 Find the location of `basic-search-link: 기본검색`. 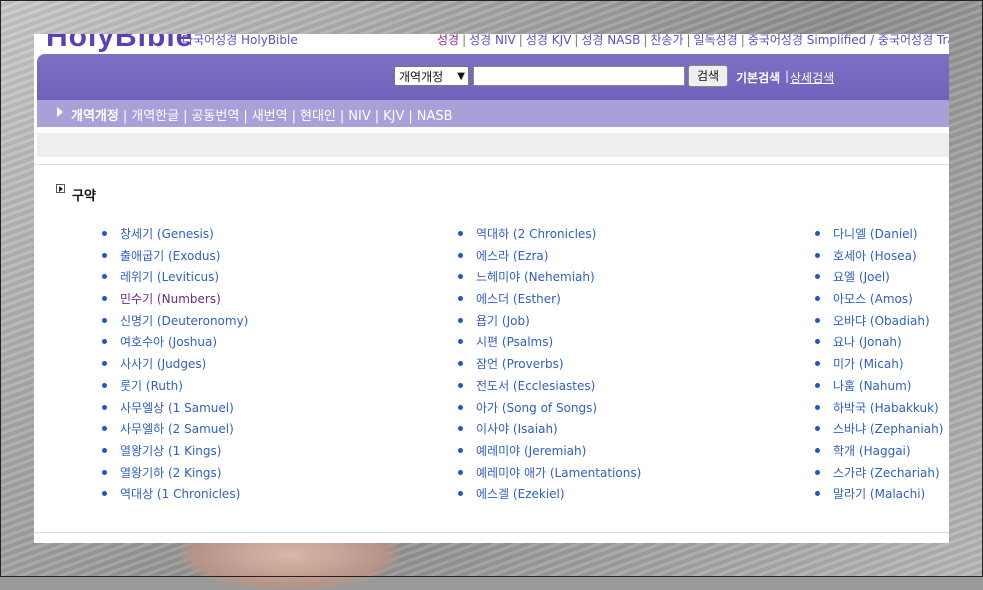

basic-search-link: 기본검색 is located at coordinates (758, 77).